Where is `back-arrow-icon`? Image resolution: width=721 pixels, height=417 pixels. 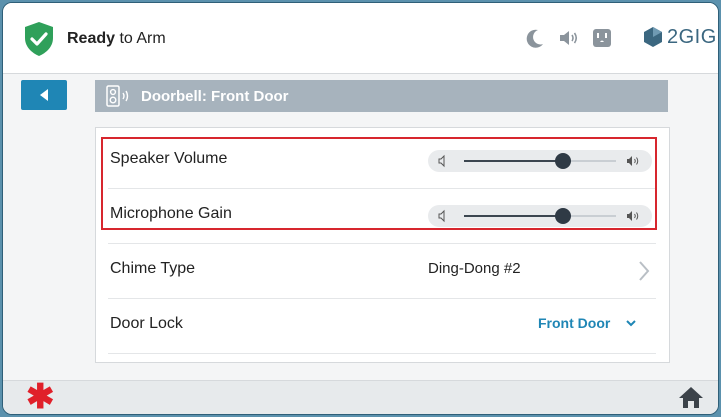 back-arrow-icon is located at coordinates (44, 95).